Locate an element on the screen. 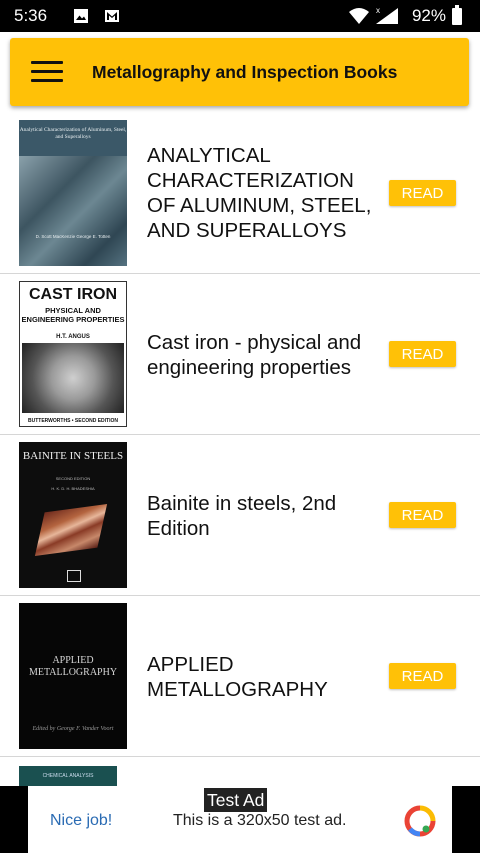 Image resolution: width=480 pixels, height=853 pixels. cover-title: BAINITE IN STEELS is located at coordinates (73, 456).